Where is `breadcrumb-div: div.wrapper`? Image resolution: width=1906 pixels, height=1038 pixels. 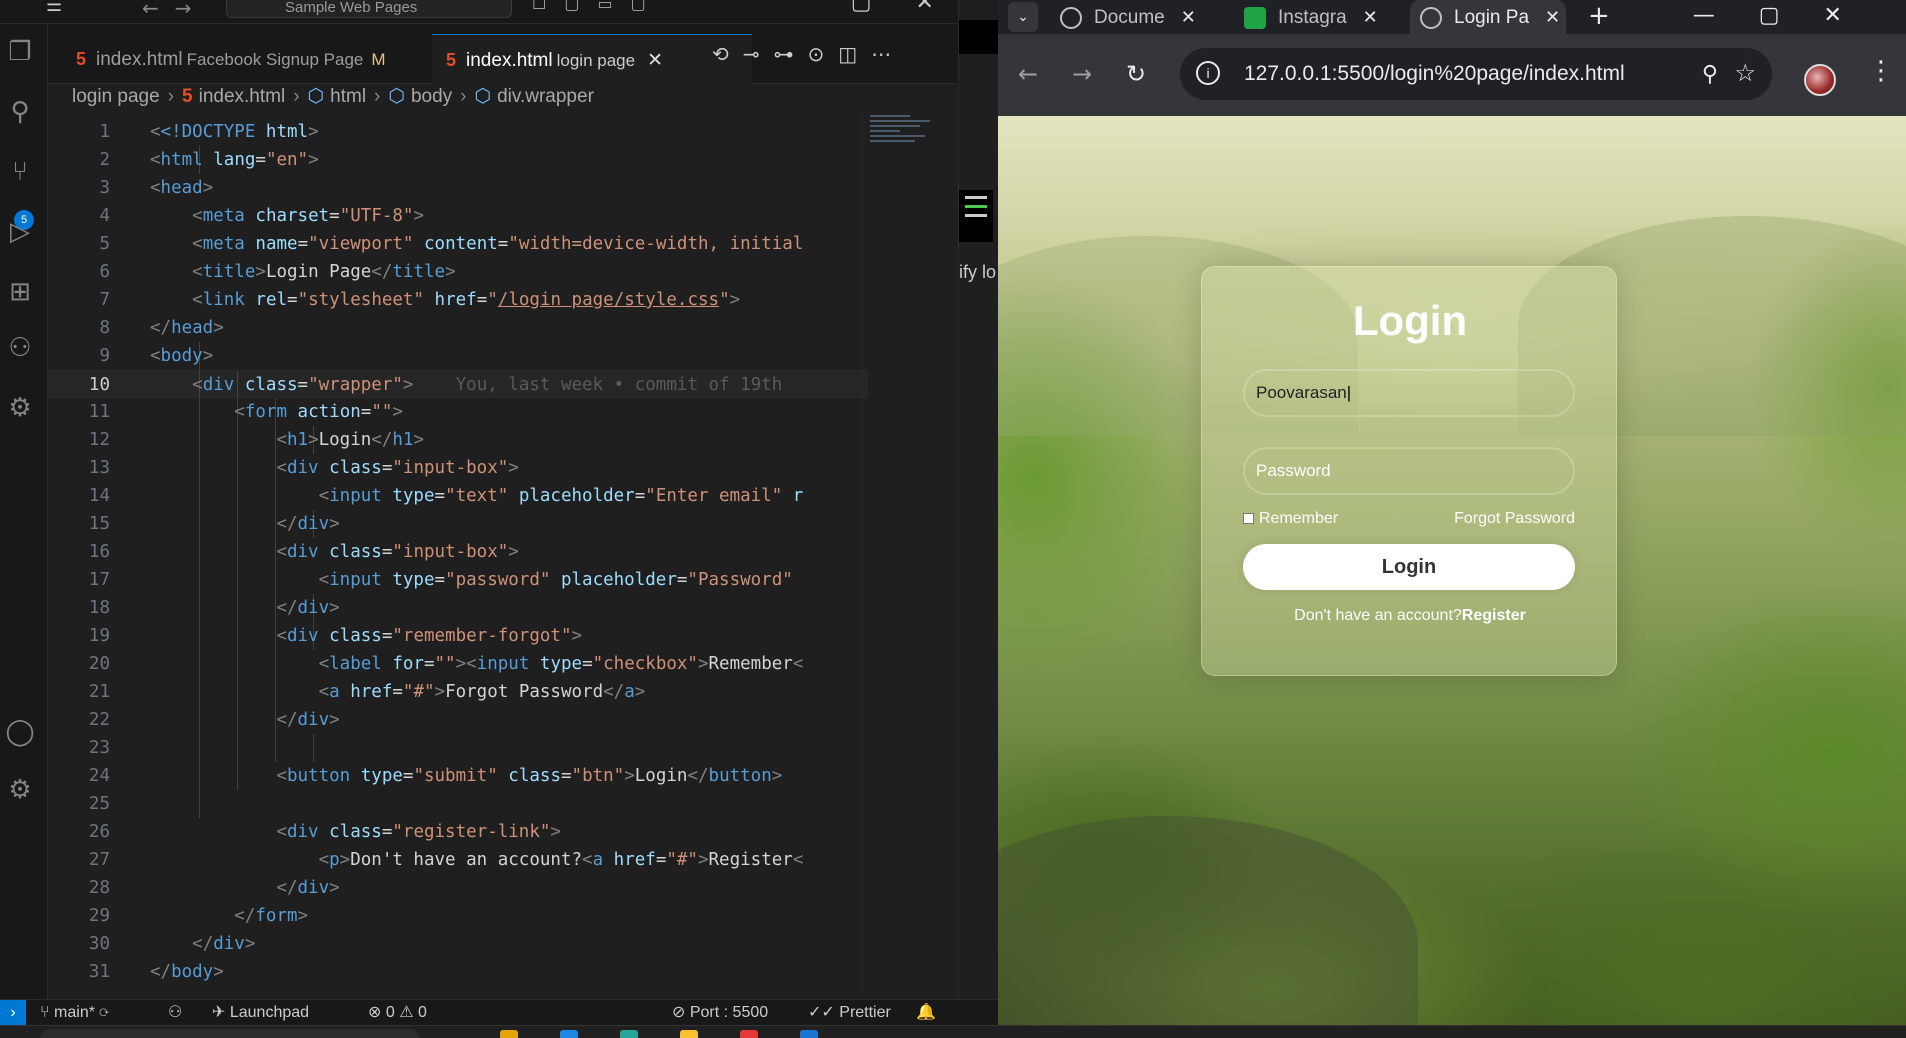
breadcrumb-div: div.wrapper is located at coordinates (545, 96).